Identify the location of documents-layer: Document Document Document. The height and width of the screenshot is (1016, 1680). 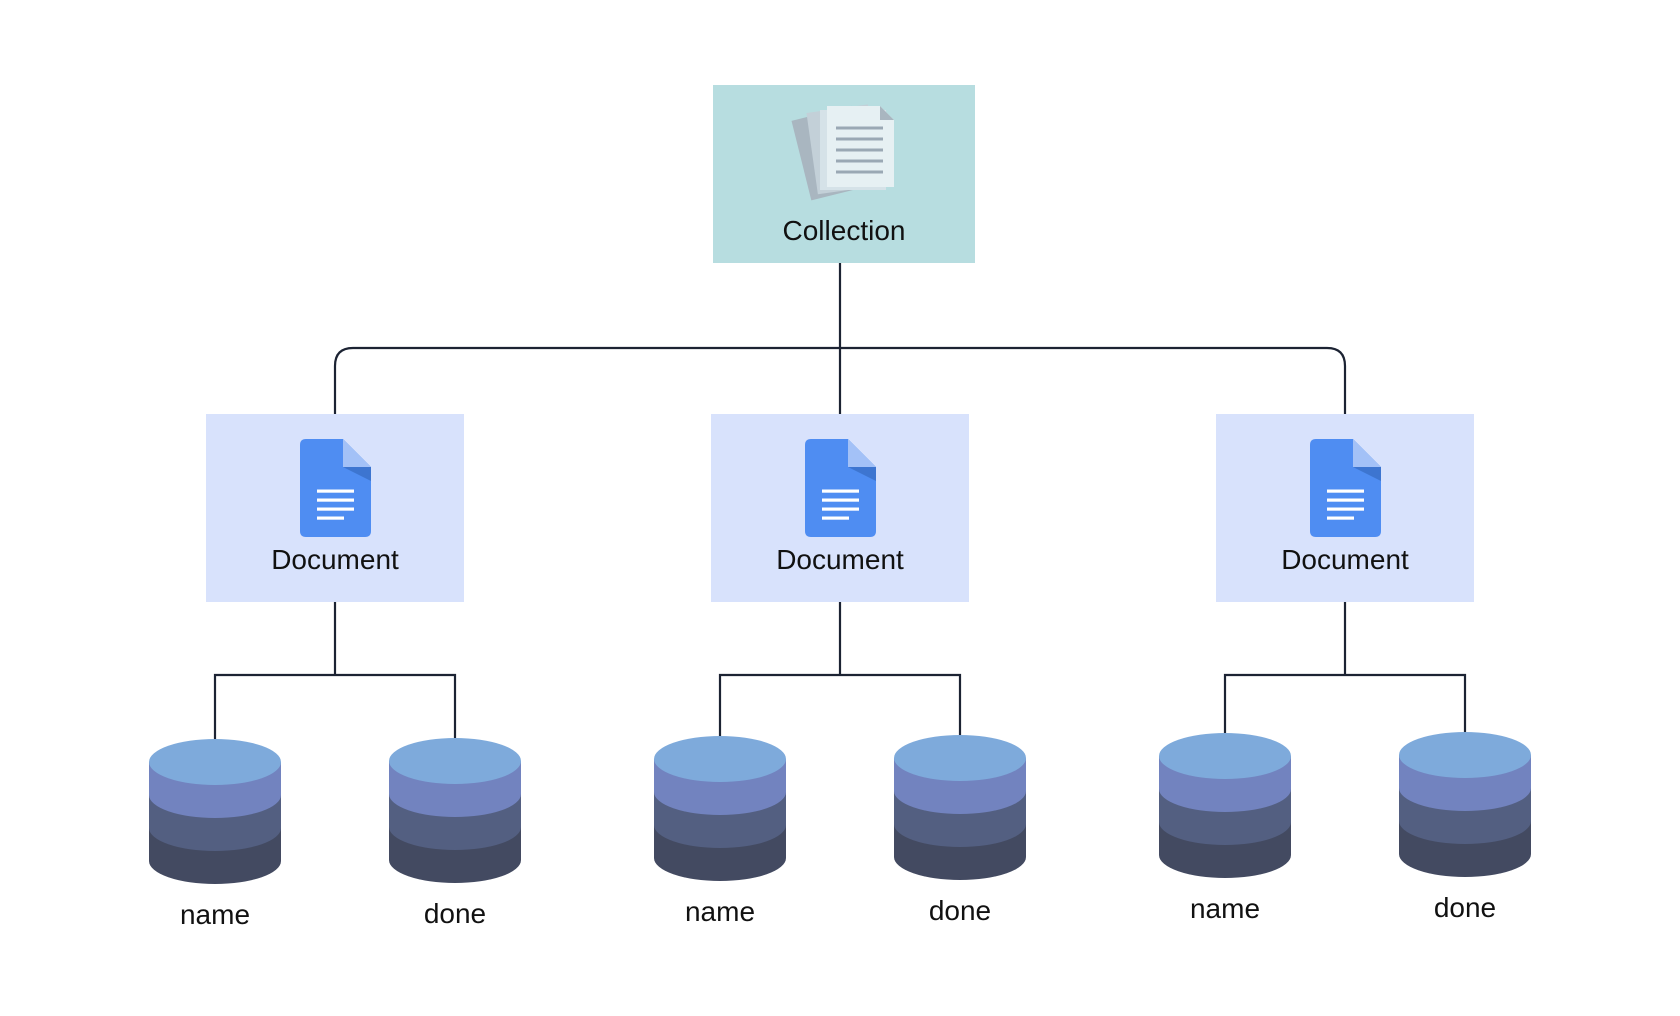
(840, 508).